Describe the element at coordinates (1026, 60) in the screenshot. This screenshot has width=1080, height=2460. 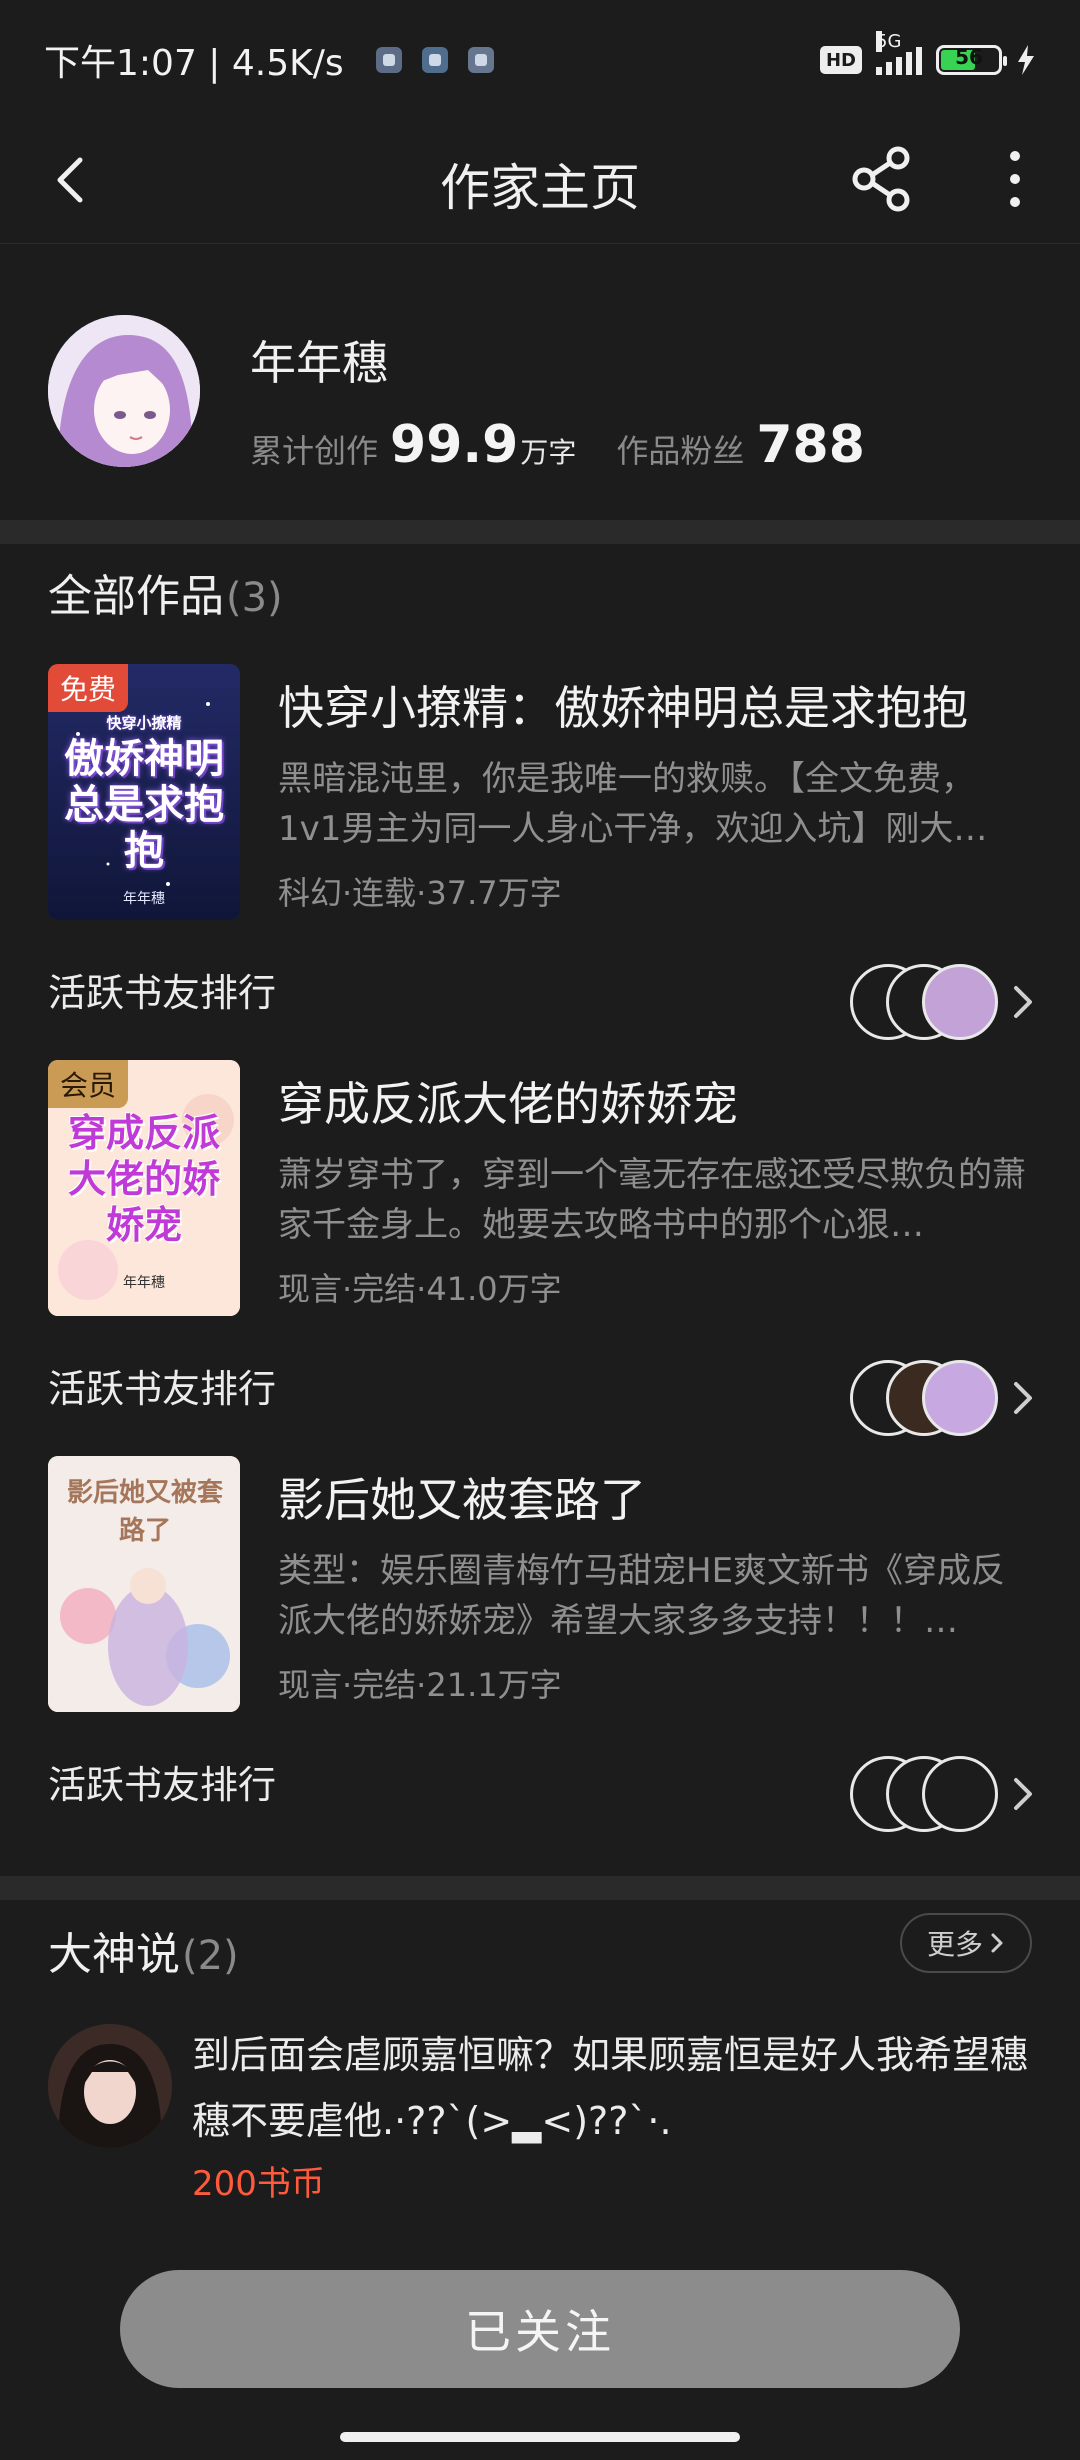
I see `charging-icon` at that location.